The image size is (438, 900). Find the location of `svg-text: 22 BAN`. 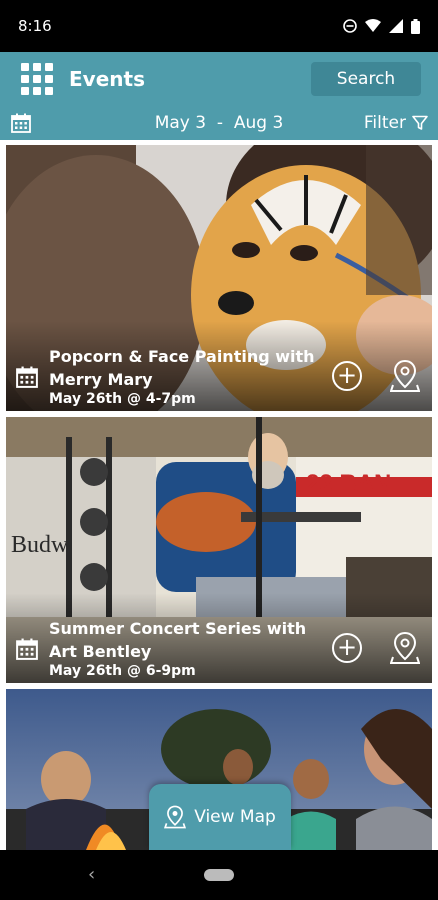

svg-text: 22 BAN is located at coordinates (348, 483).